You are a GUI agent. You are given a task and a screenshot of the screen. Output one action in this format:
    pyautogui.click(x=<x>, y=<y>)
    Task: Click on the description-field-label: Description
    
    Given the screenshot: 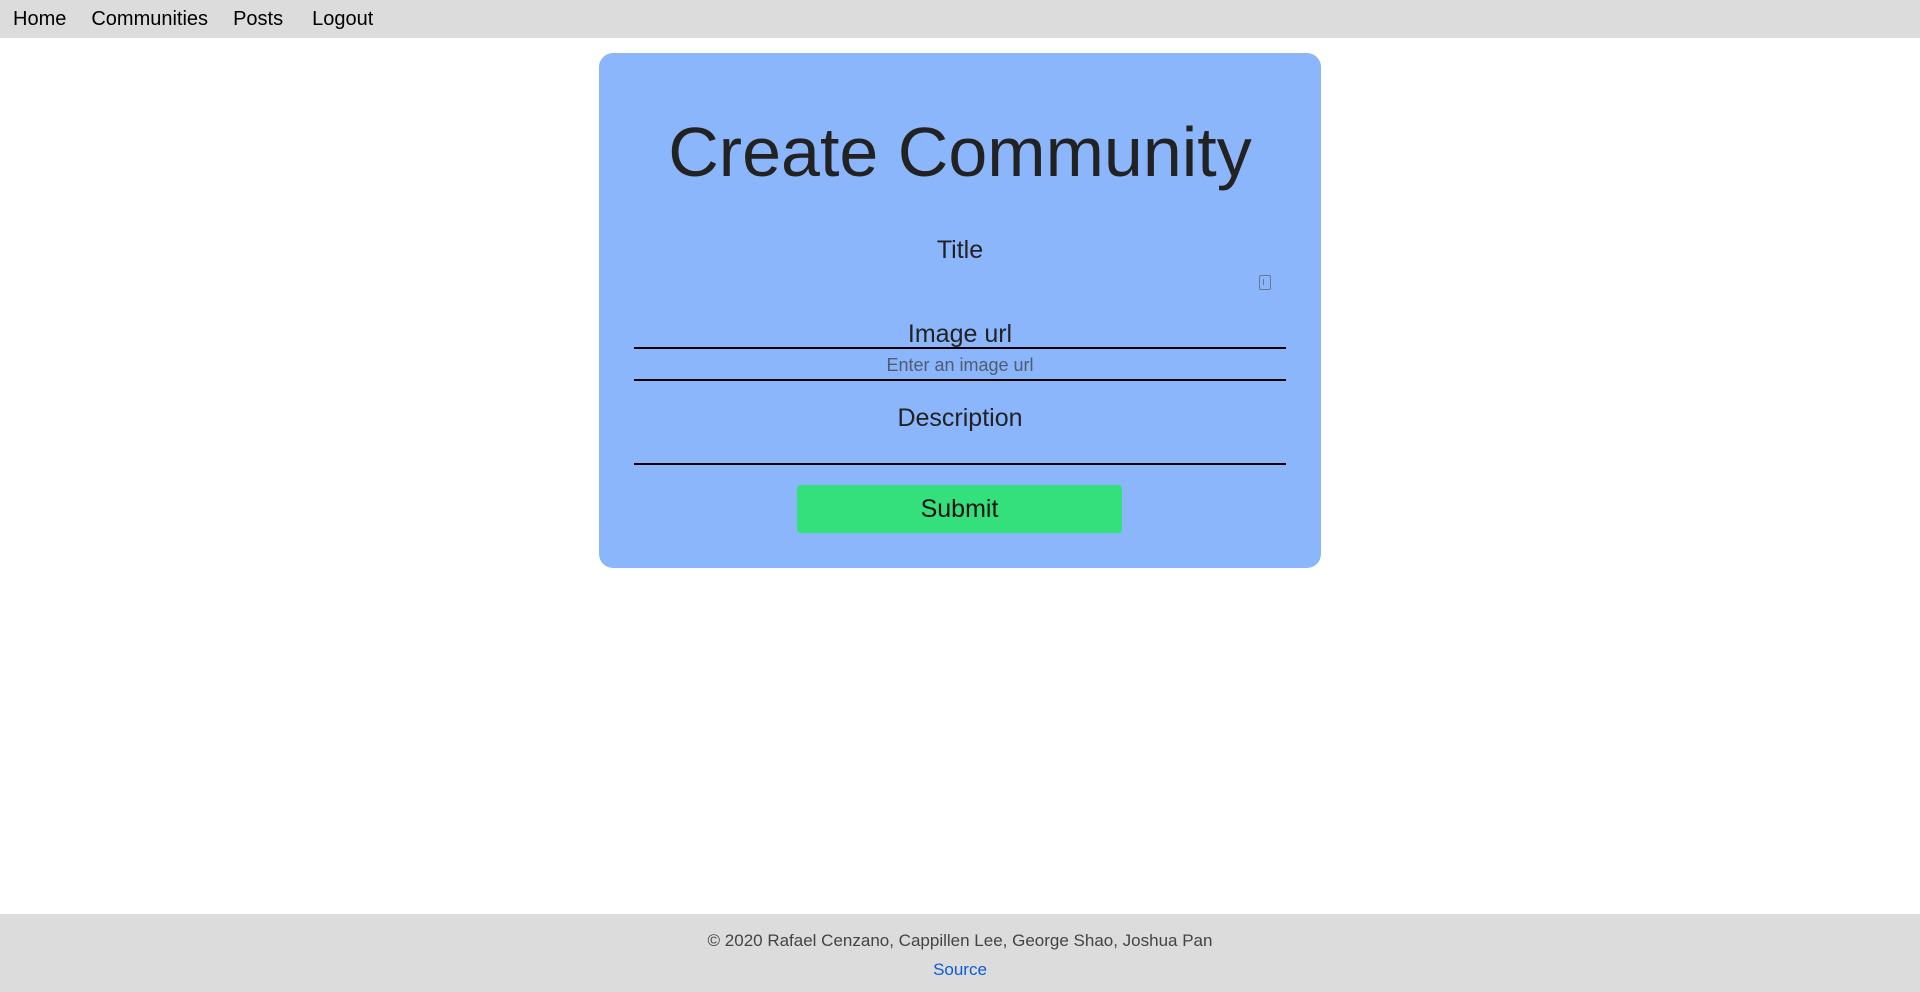 What is the action you would take?
    pyautogui.click(x=960, y=418)
    